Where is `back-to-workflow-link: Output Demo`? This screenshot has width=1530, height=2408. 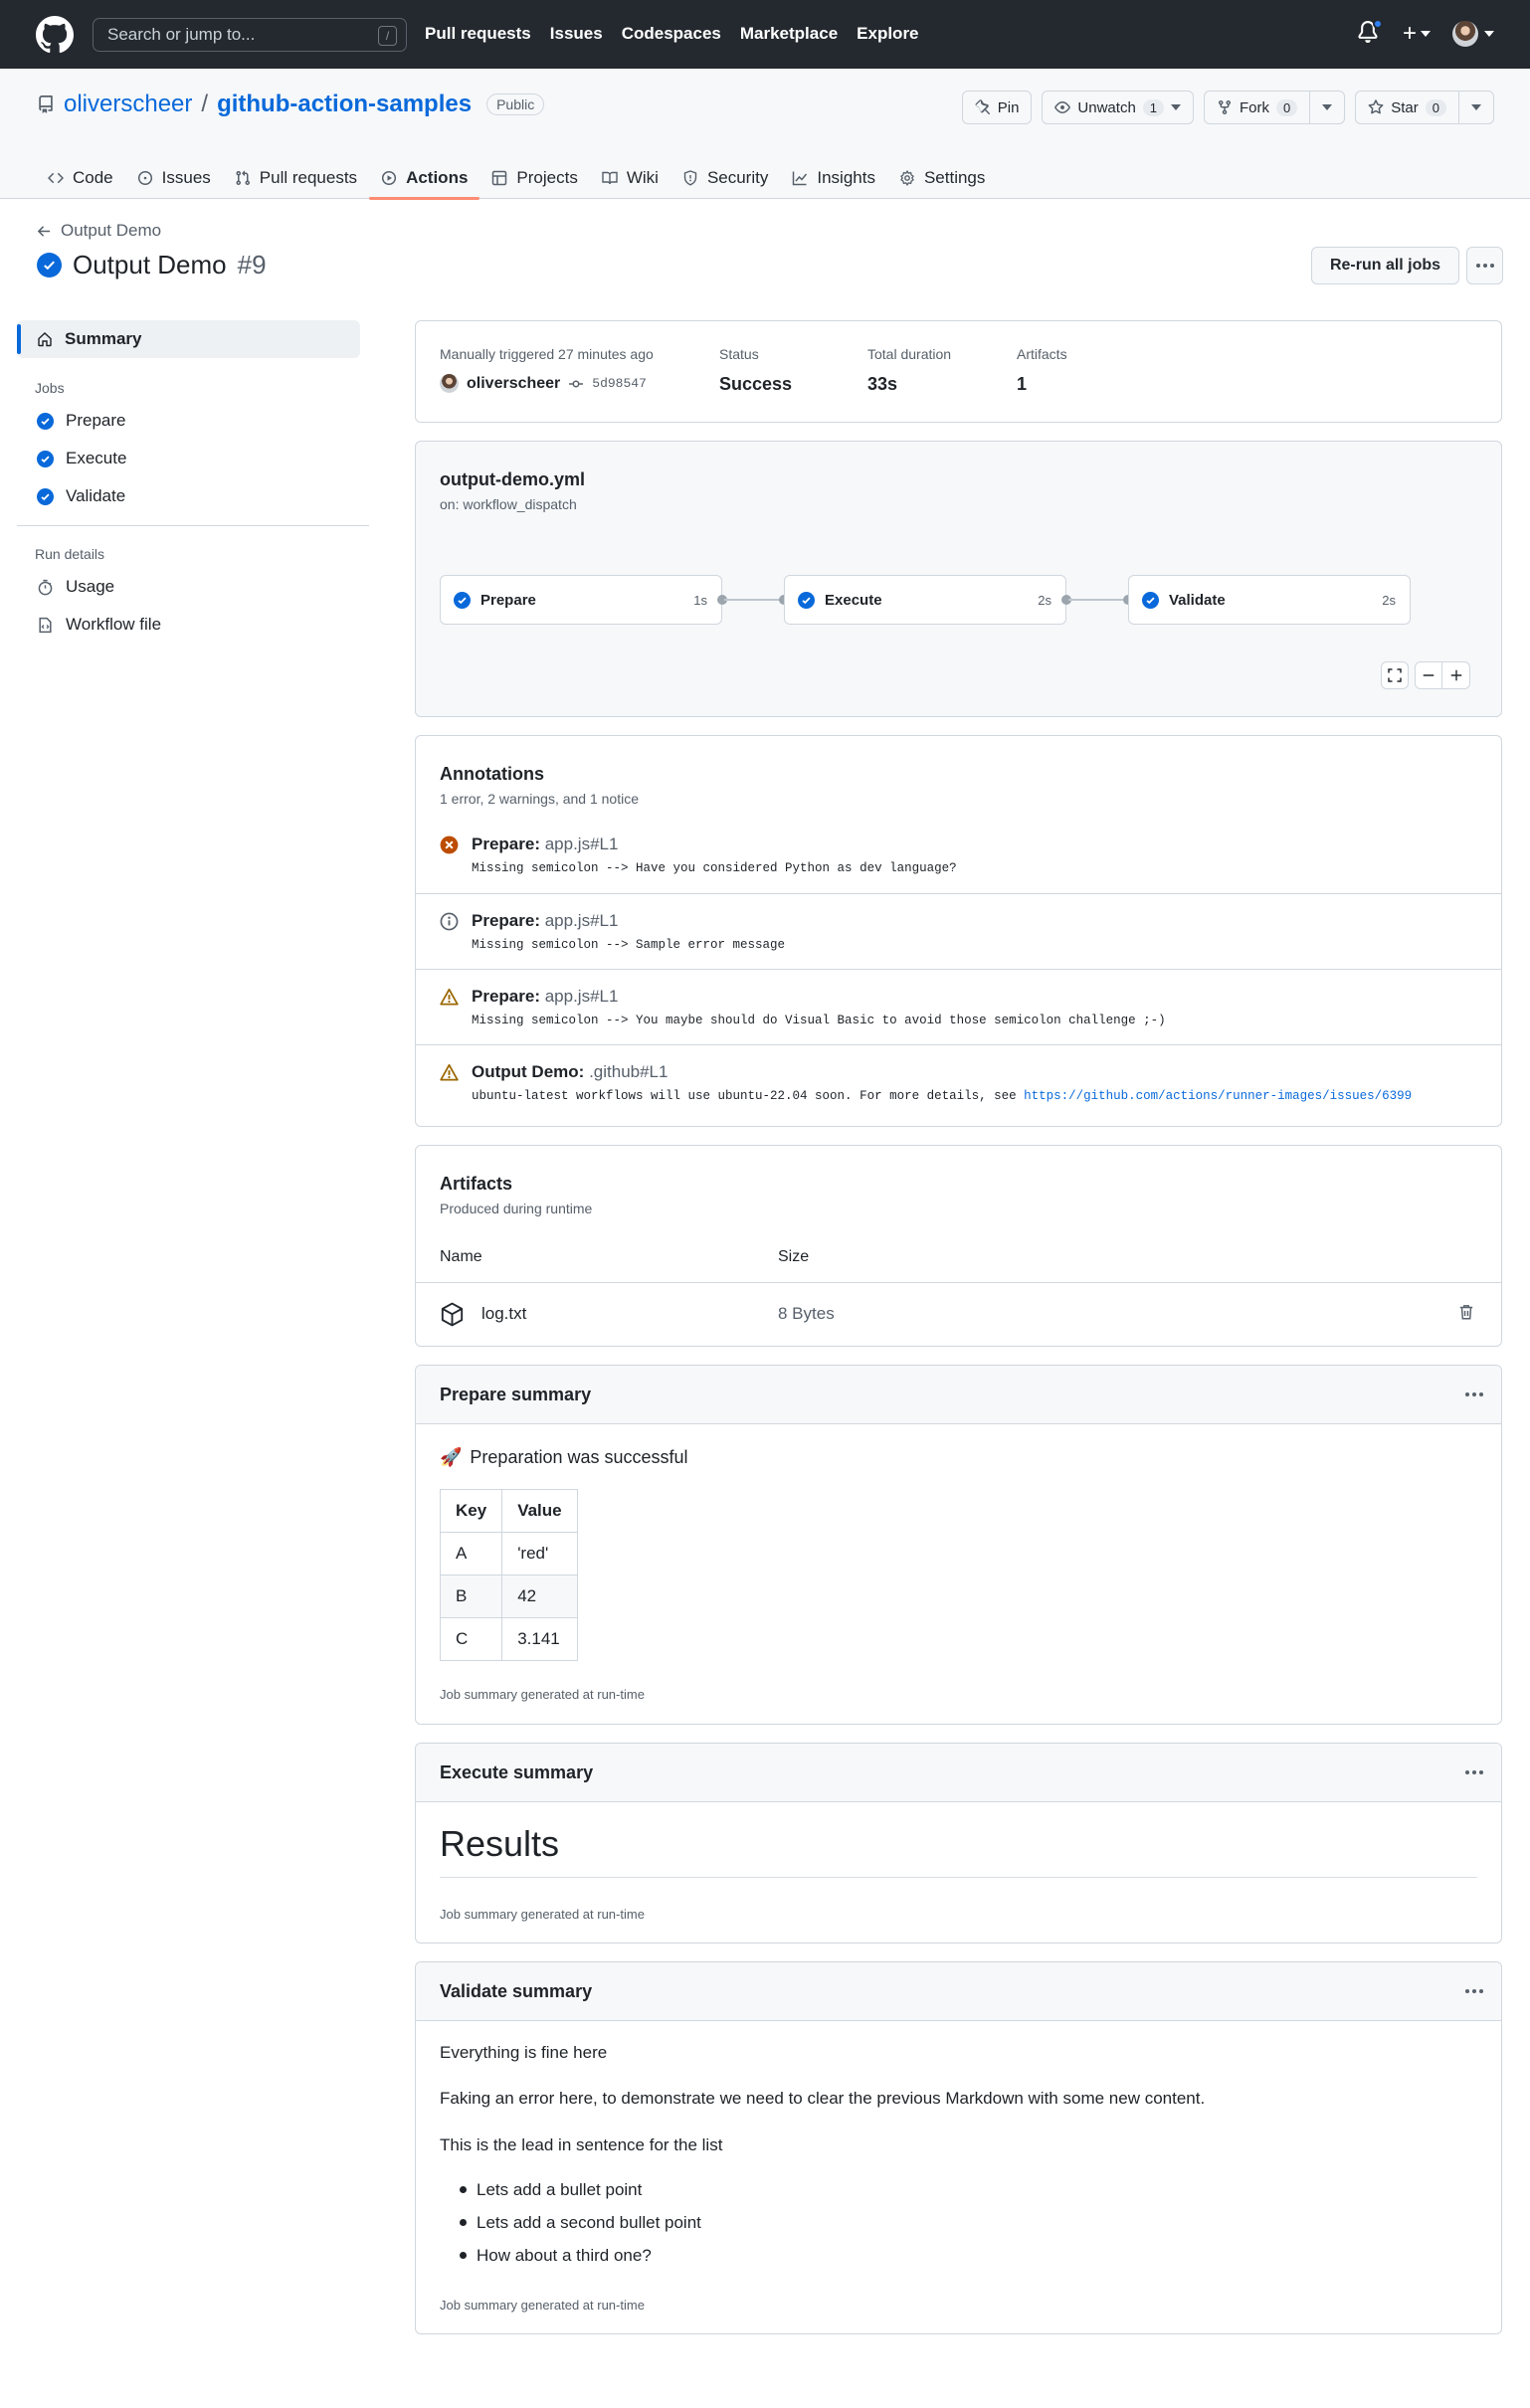
back-to-workflow-link: Output Demo is located at coordinates (99, 231).